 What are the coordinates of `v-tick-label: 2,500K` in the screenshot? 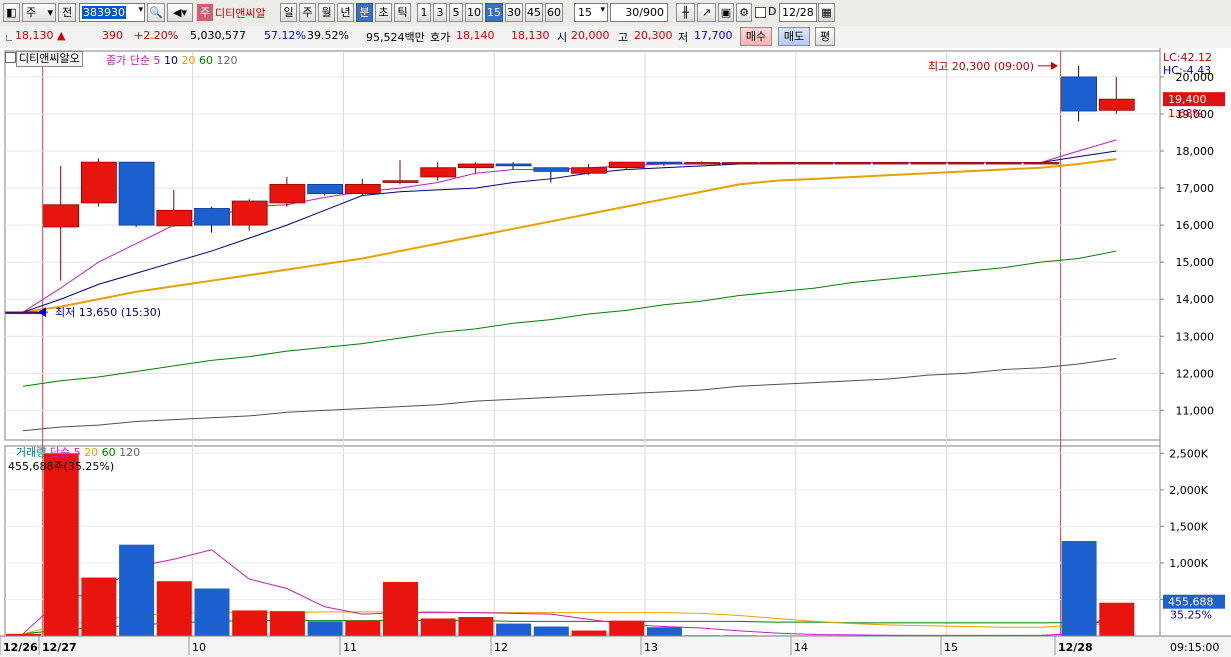 It's located at (1188, 453).